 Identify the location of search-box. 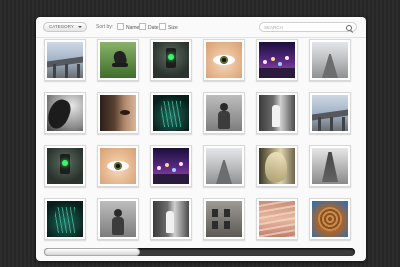
(308, 27).